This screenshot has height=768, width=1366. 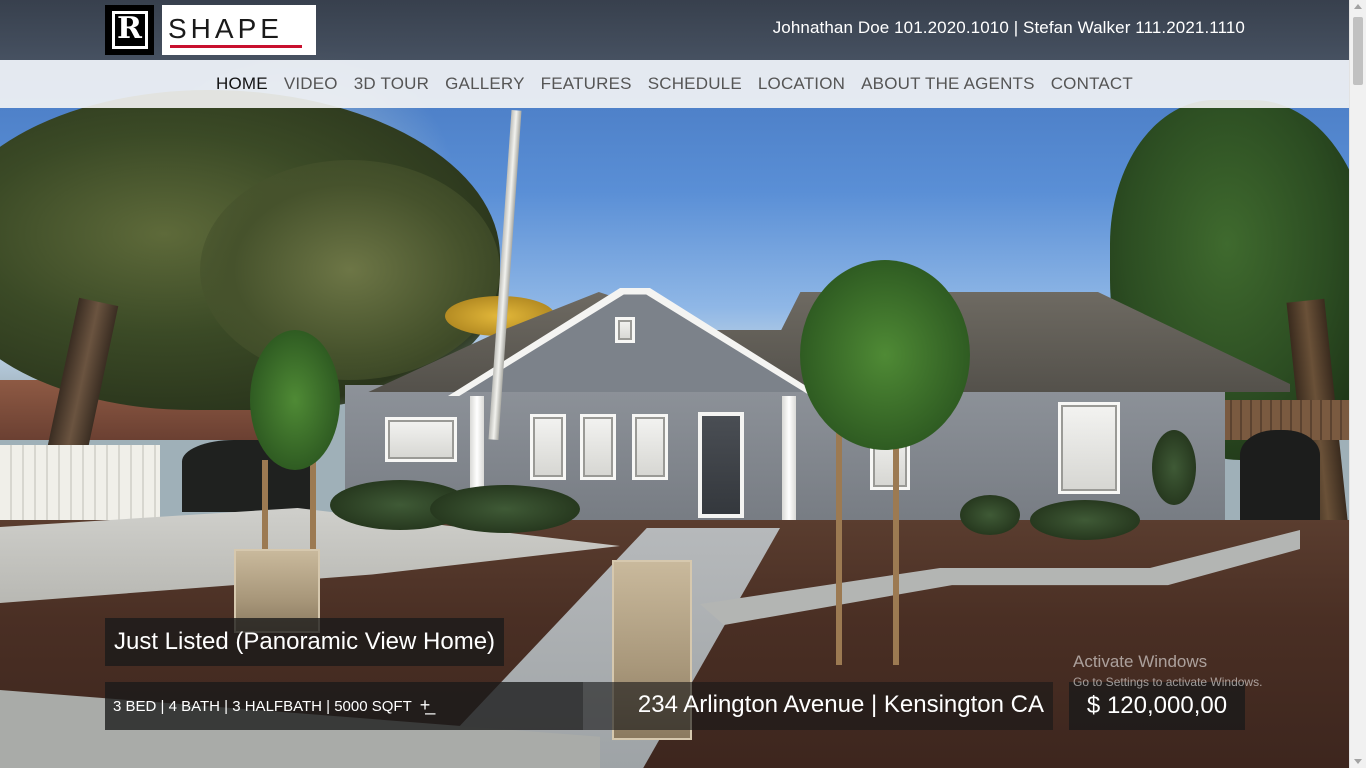 What do you see at coordinates (305, 642) in the screenshot?
I see `listing-headline: Just Listed (Panoramic View Home)` at bounding box center [305, 642].